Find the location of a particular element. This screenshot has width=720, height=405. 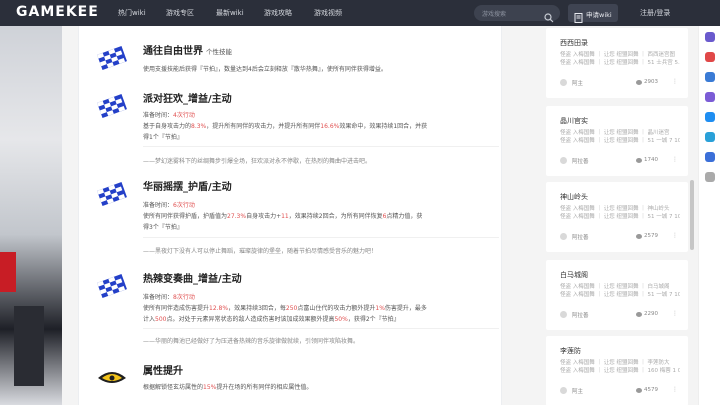

site-logo: GAMEKEE is located at coordinates (57, 12).